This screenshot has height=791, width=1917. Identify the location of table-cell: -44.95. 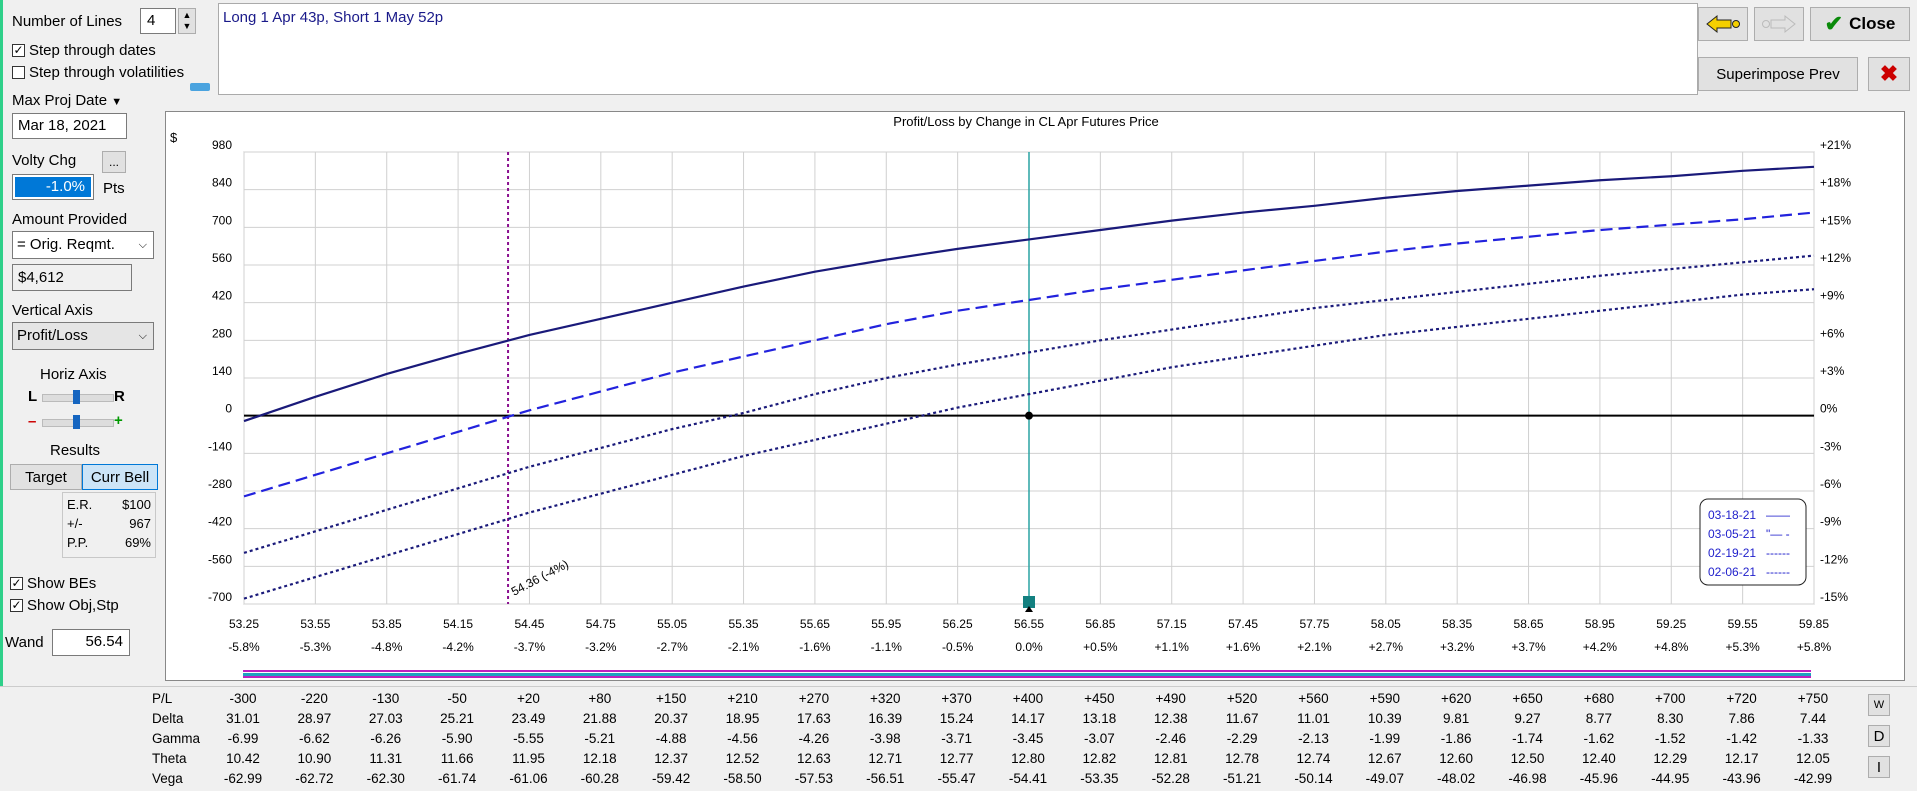
(1670, 778).